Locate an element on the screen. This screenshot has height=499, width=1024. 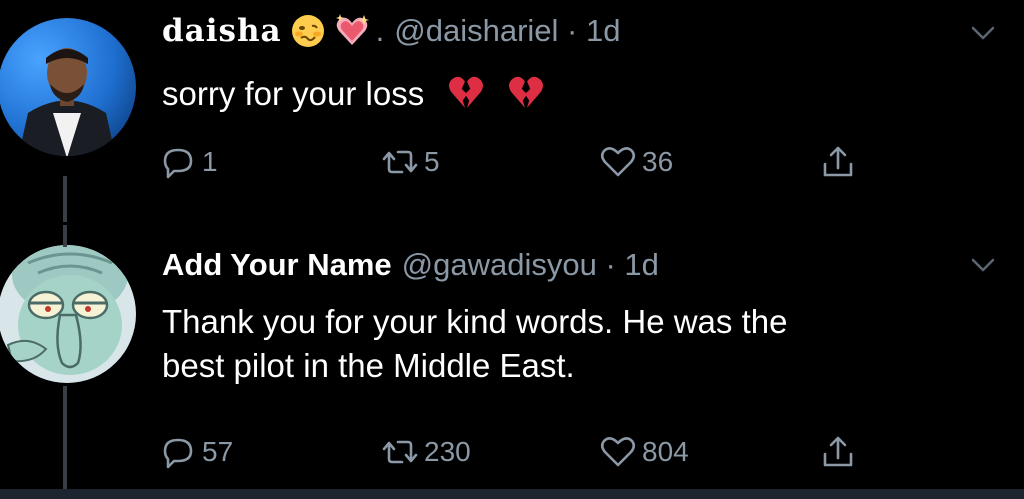
thread-line-top is located at coordinates (65, 236).